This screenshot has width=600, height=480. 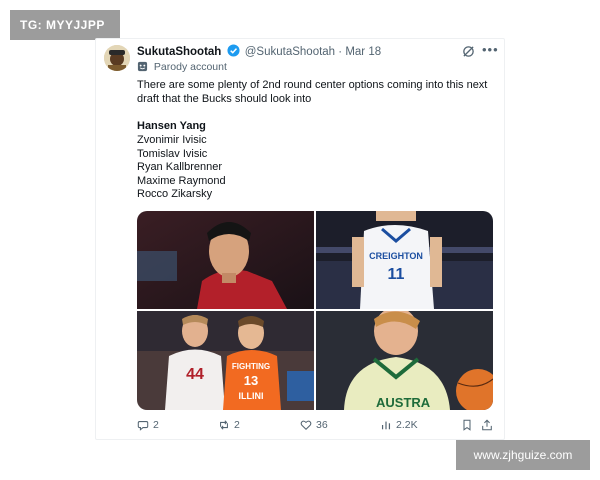 What do you see at coordinates (229, 425) in the screenshot?
I see `repost-button: 2` at bounding box center [229, 425].